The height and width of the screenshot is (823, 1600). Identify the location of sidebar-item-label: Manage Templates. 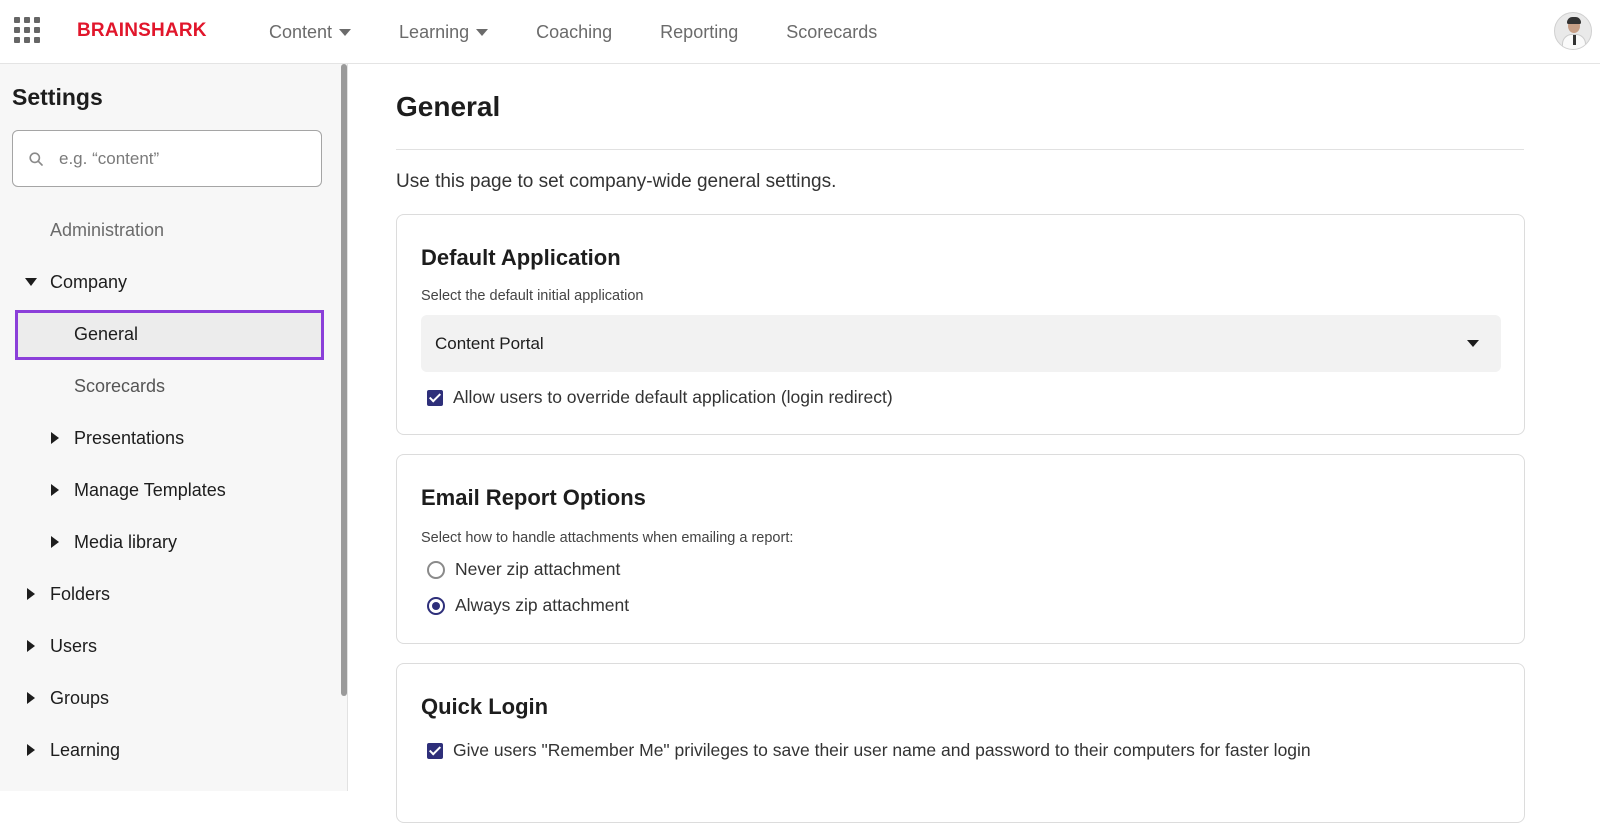
(150, 489).